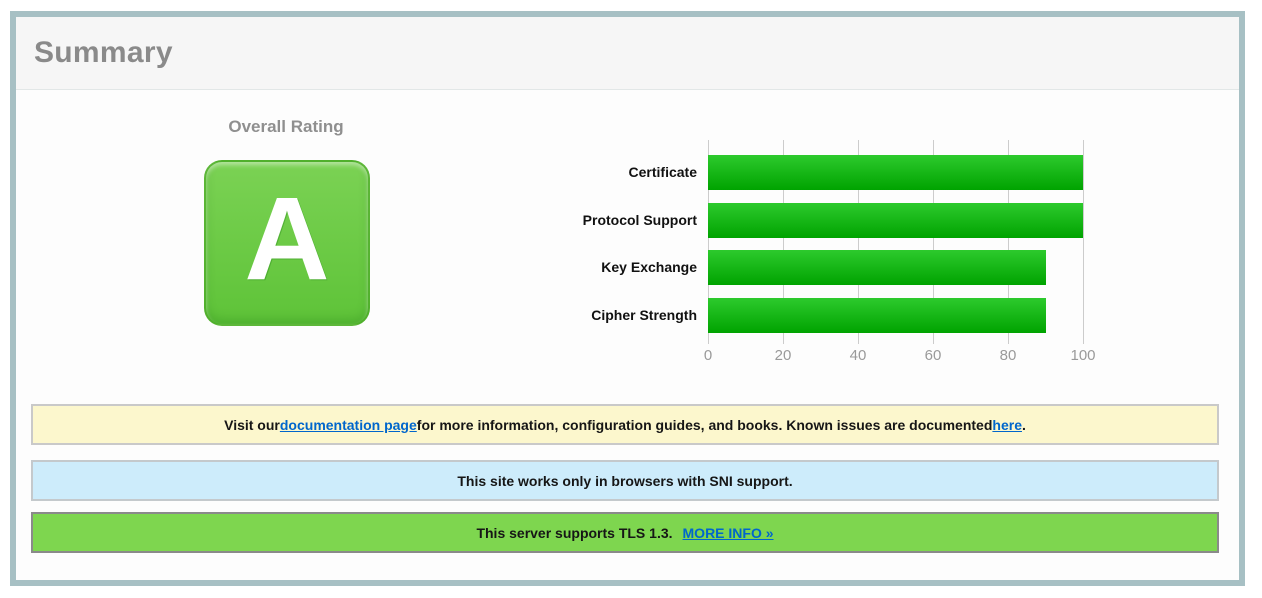 This screenshot has height=598, width=1262. Describe the element at coordinates (1083, 355) in the screenshot. I see `axis-tick-label: 100` at that location.